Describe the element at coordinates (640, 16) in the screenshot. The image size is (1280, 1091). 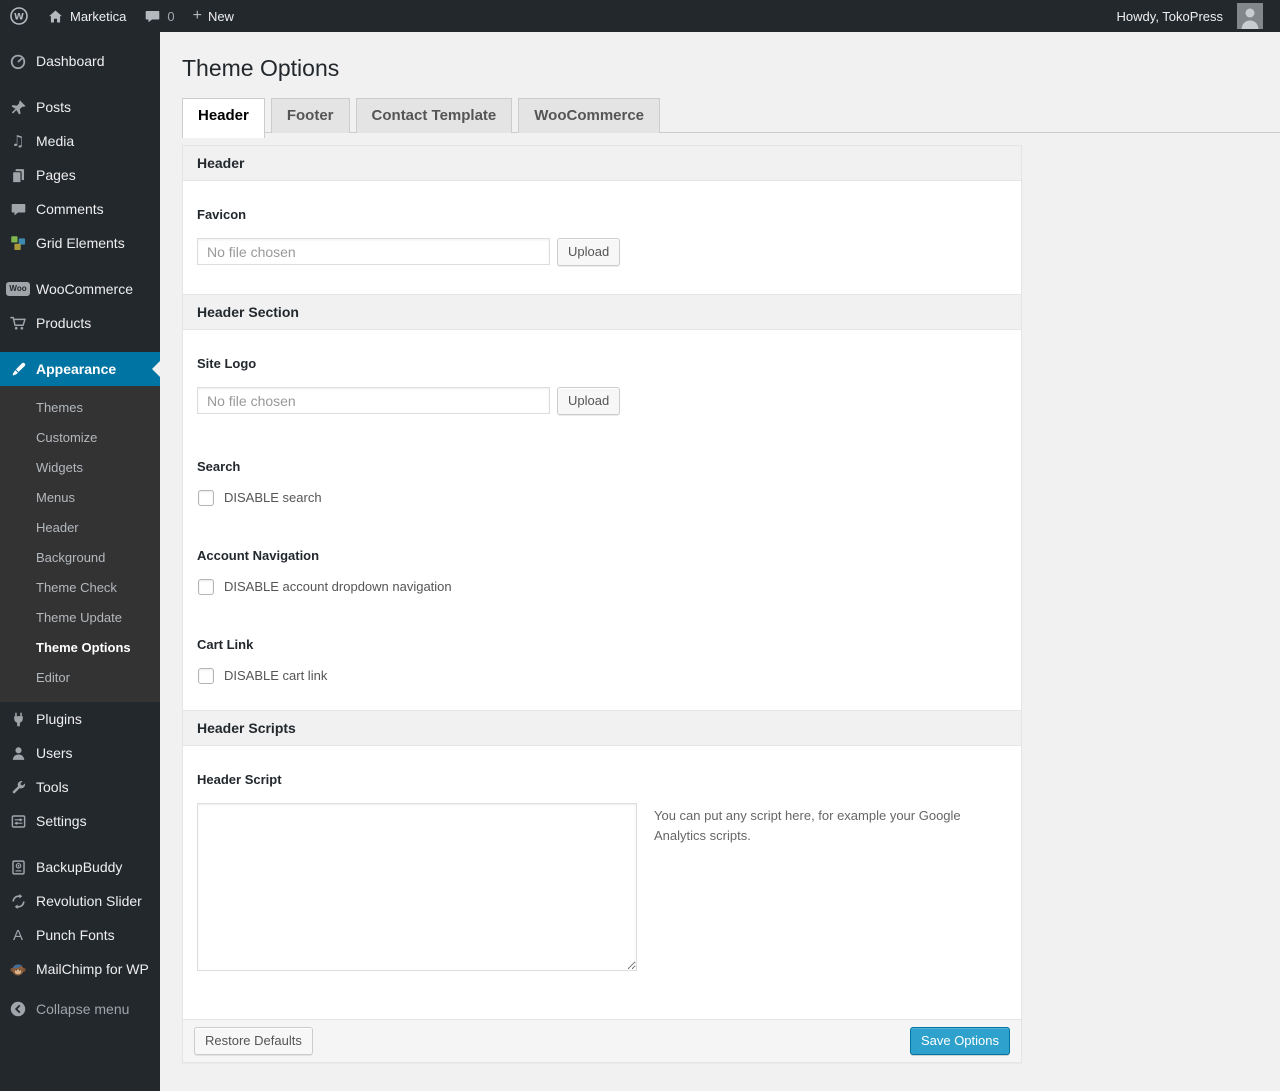
I see `admin-bar: W Marketica 0 + New Howdy, TokoPress` at that location.